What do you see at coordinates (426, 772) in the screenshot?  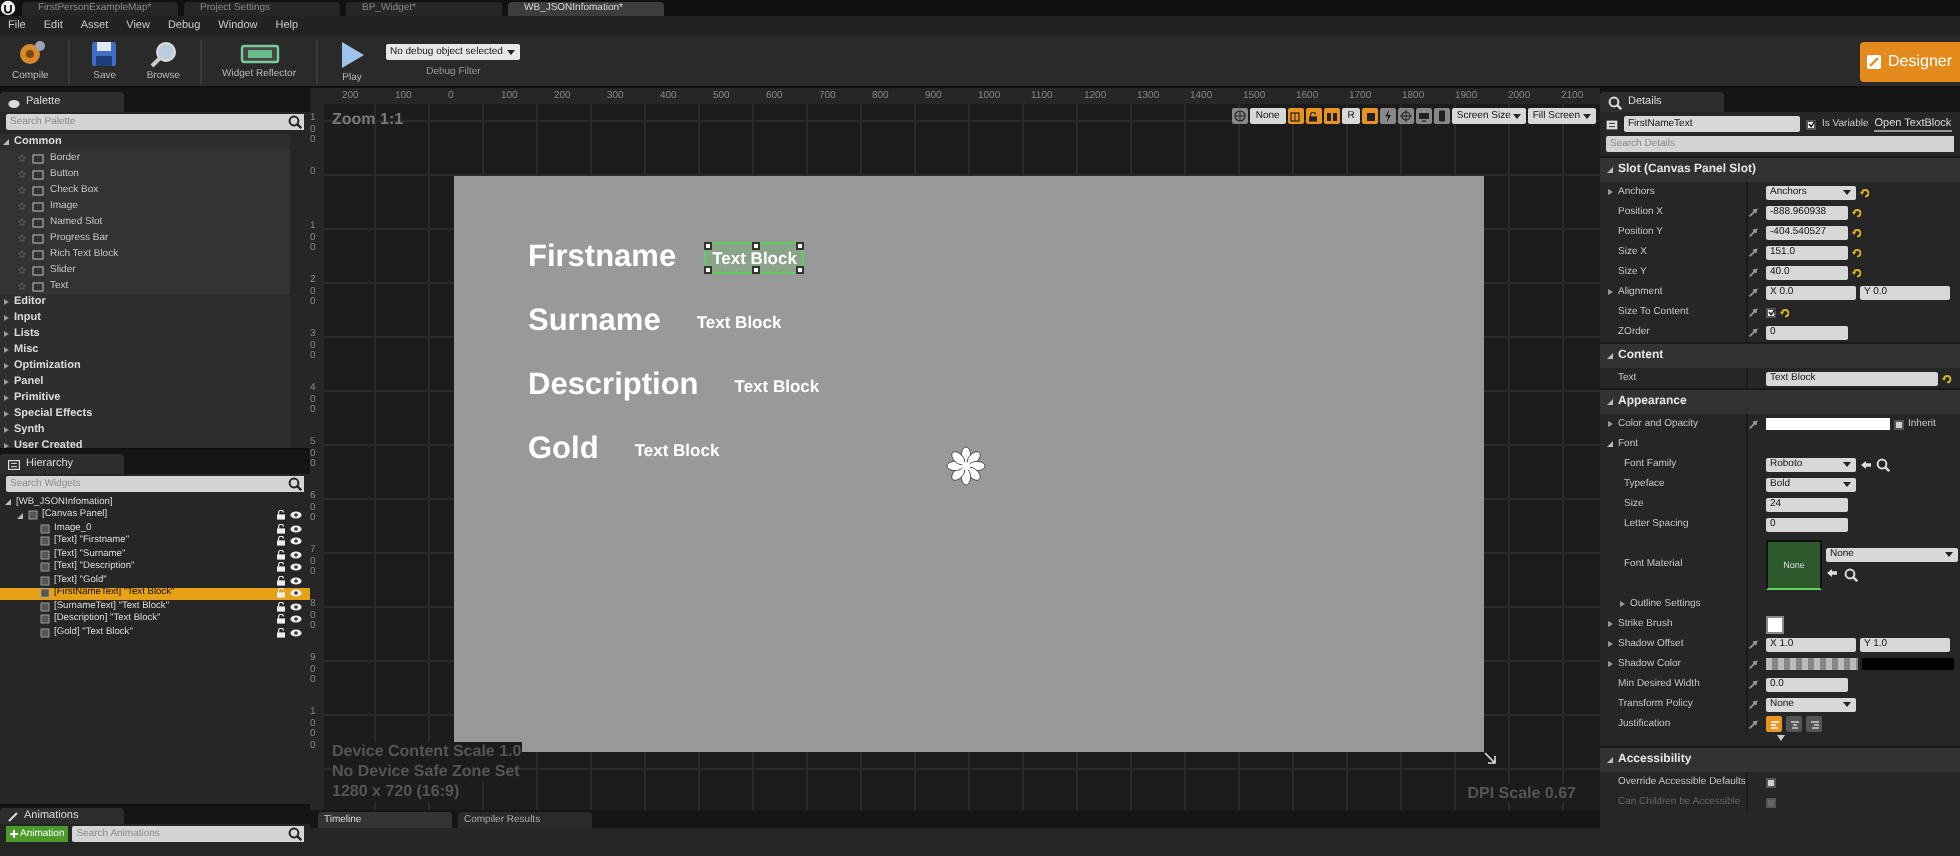 I see `device-info-text: No Device Safe Zone Set` at bounding box center [426, 772].